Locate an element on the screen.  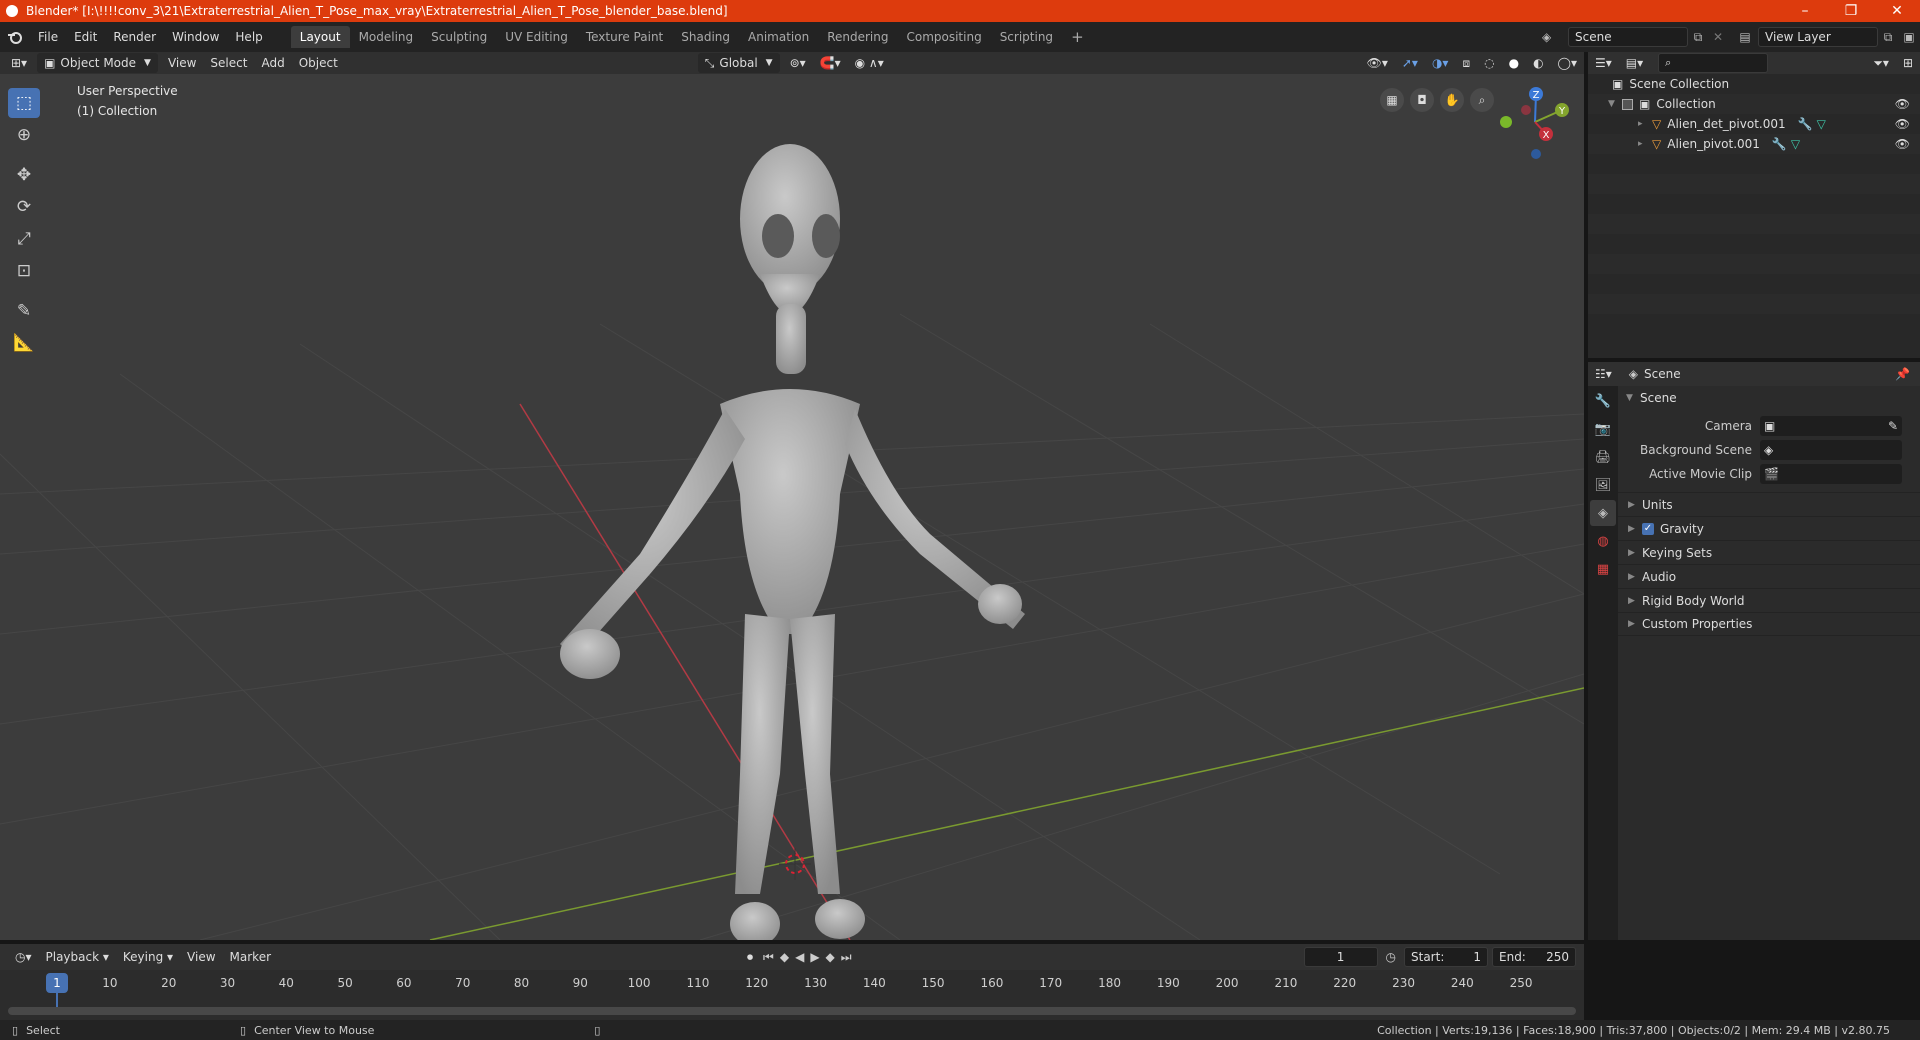
viewport-menu-object: Object is located at coordinates (318, 63).